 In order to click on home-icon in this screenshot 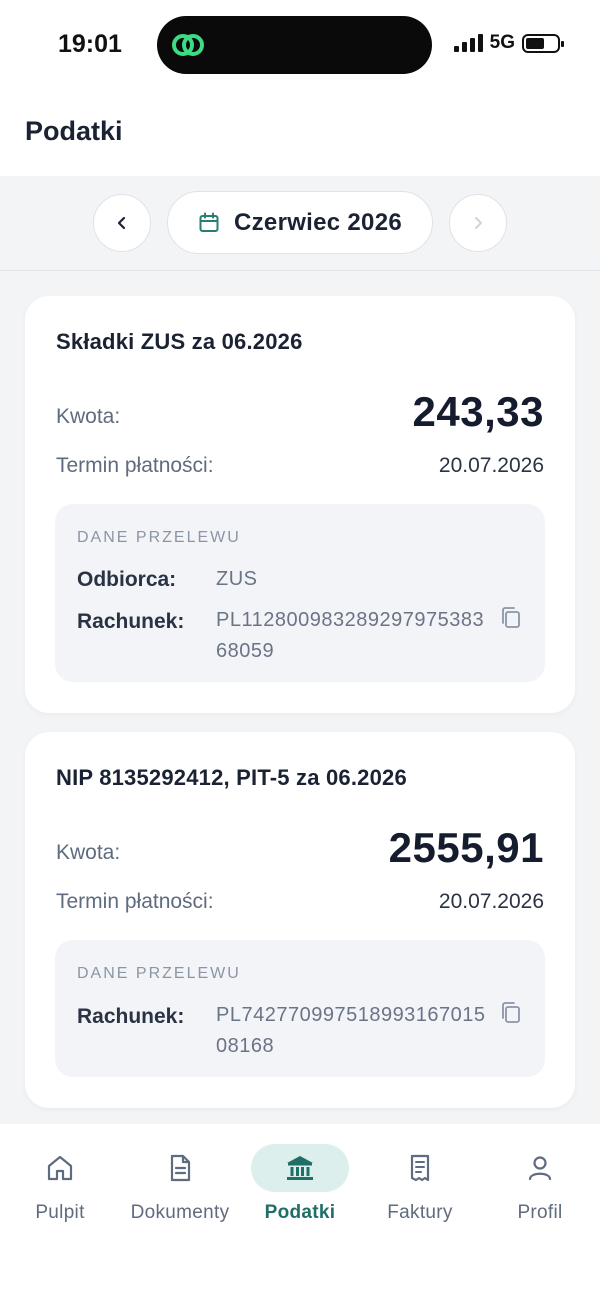, I will do `click(60, 1168)`.